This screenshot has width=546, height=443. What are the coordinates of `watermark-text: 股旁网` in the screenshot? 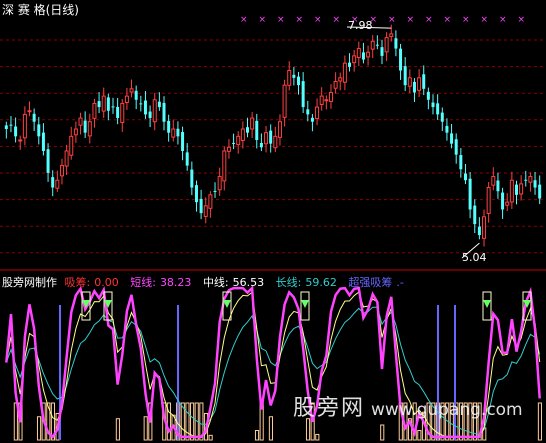 It's located at (329, 408).